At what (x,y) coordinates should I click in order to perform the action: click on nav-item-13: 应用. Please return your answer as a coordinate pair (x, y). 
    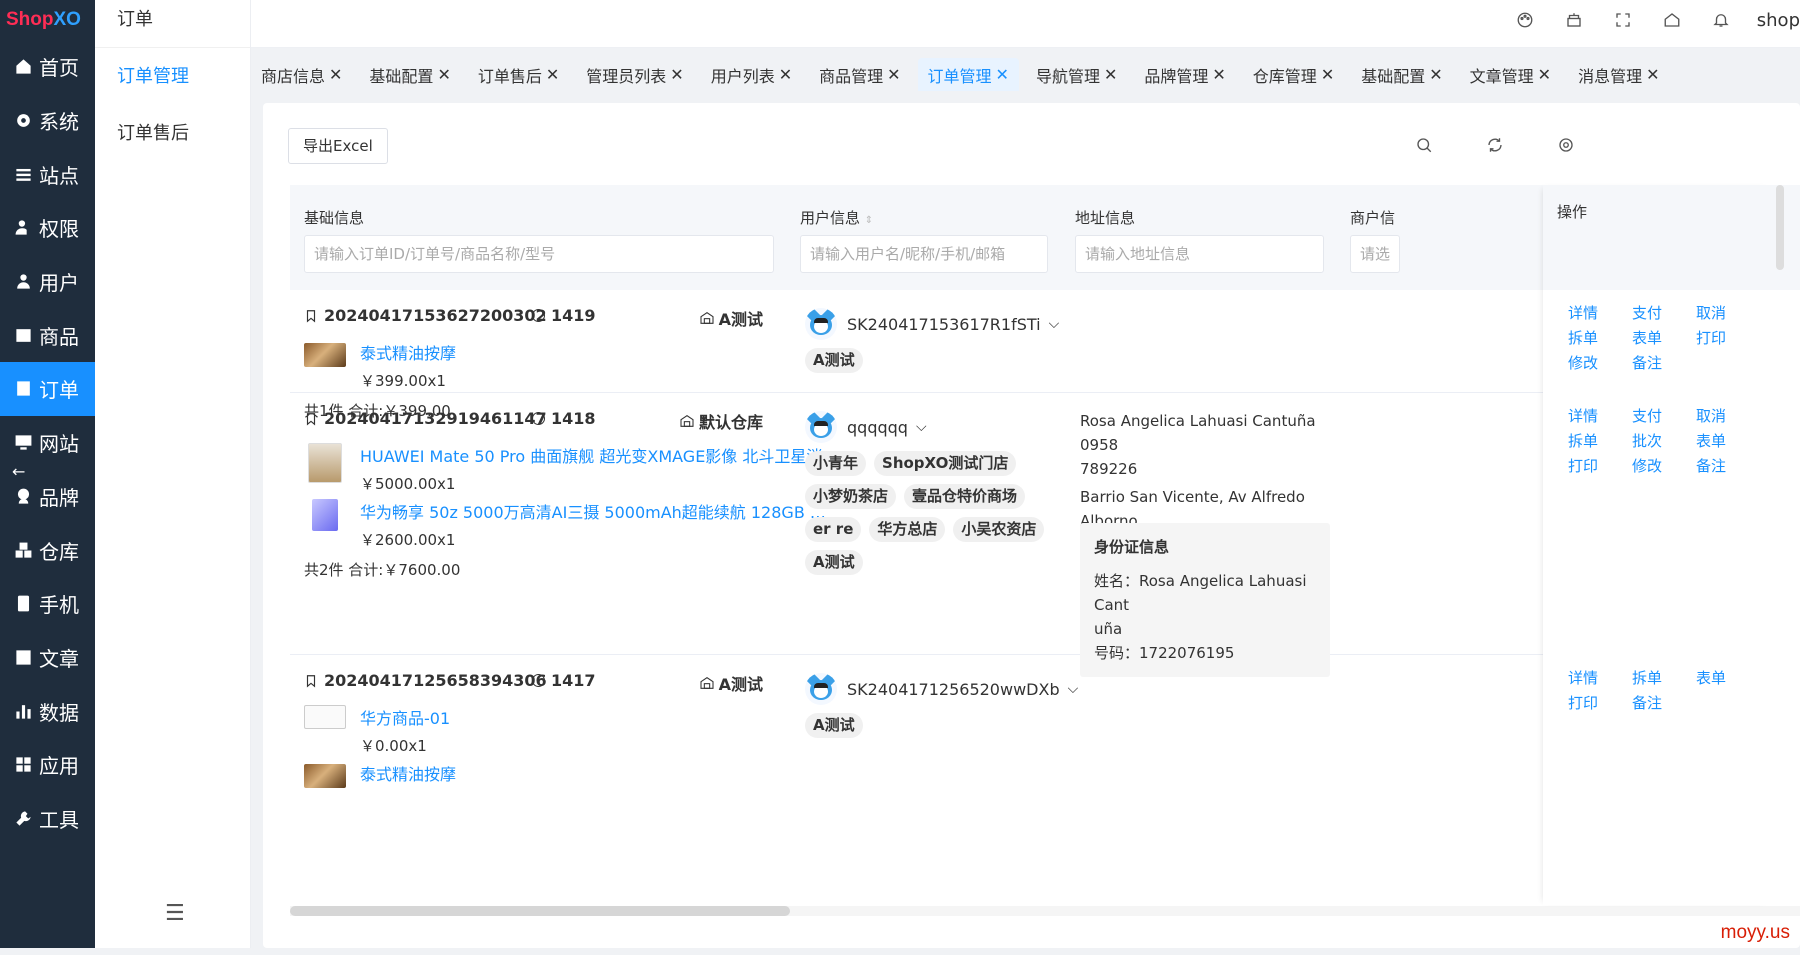
    Looking at the image, I should click on (47, 765).